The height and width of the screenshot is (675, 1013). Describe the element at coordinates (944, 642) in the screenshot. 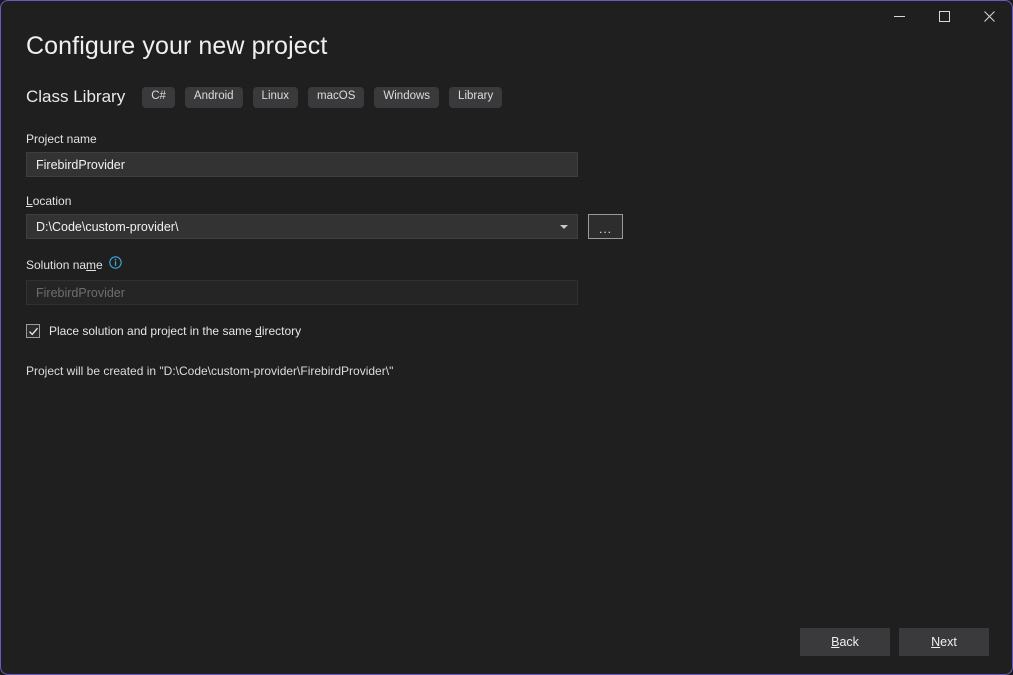

I see `next-button: Next` at that location.